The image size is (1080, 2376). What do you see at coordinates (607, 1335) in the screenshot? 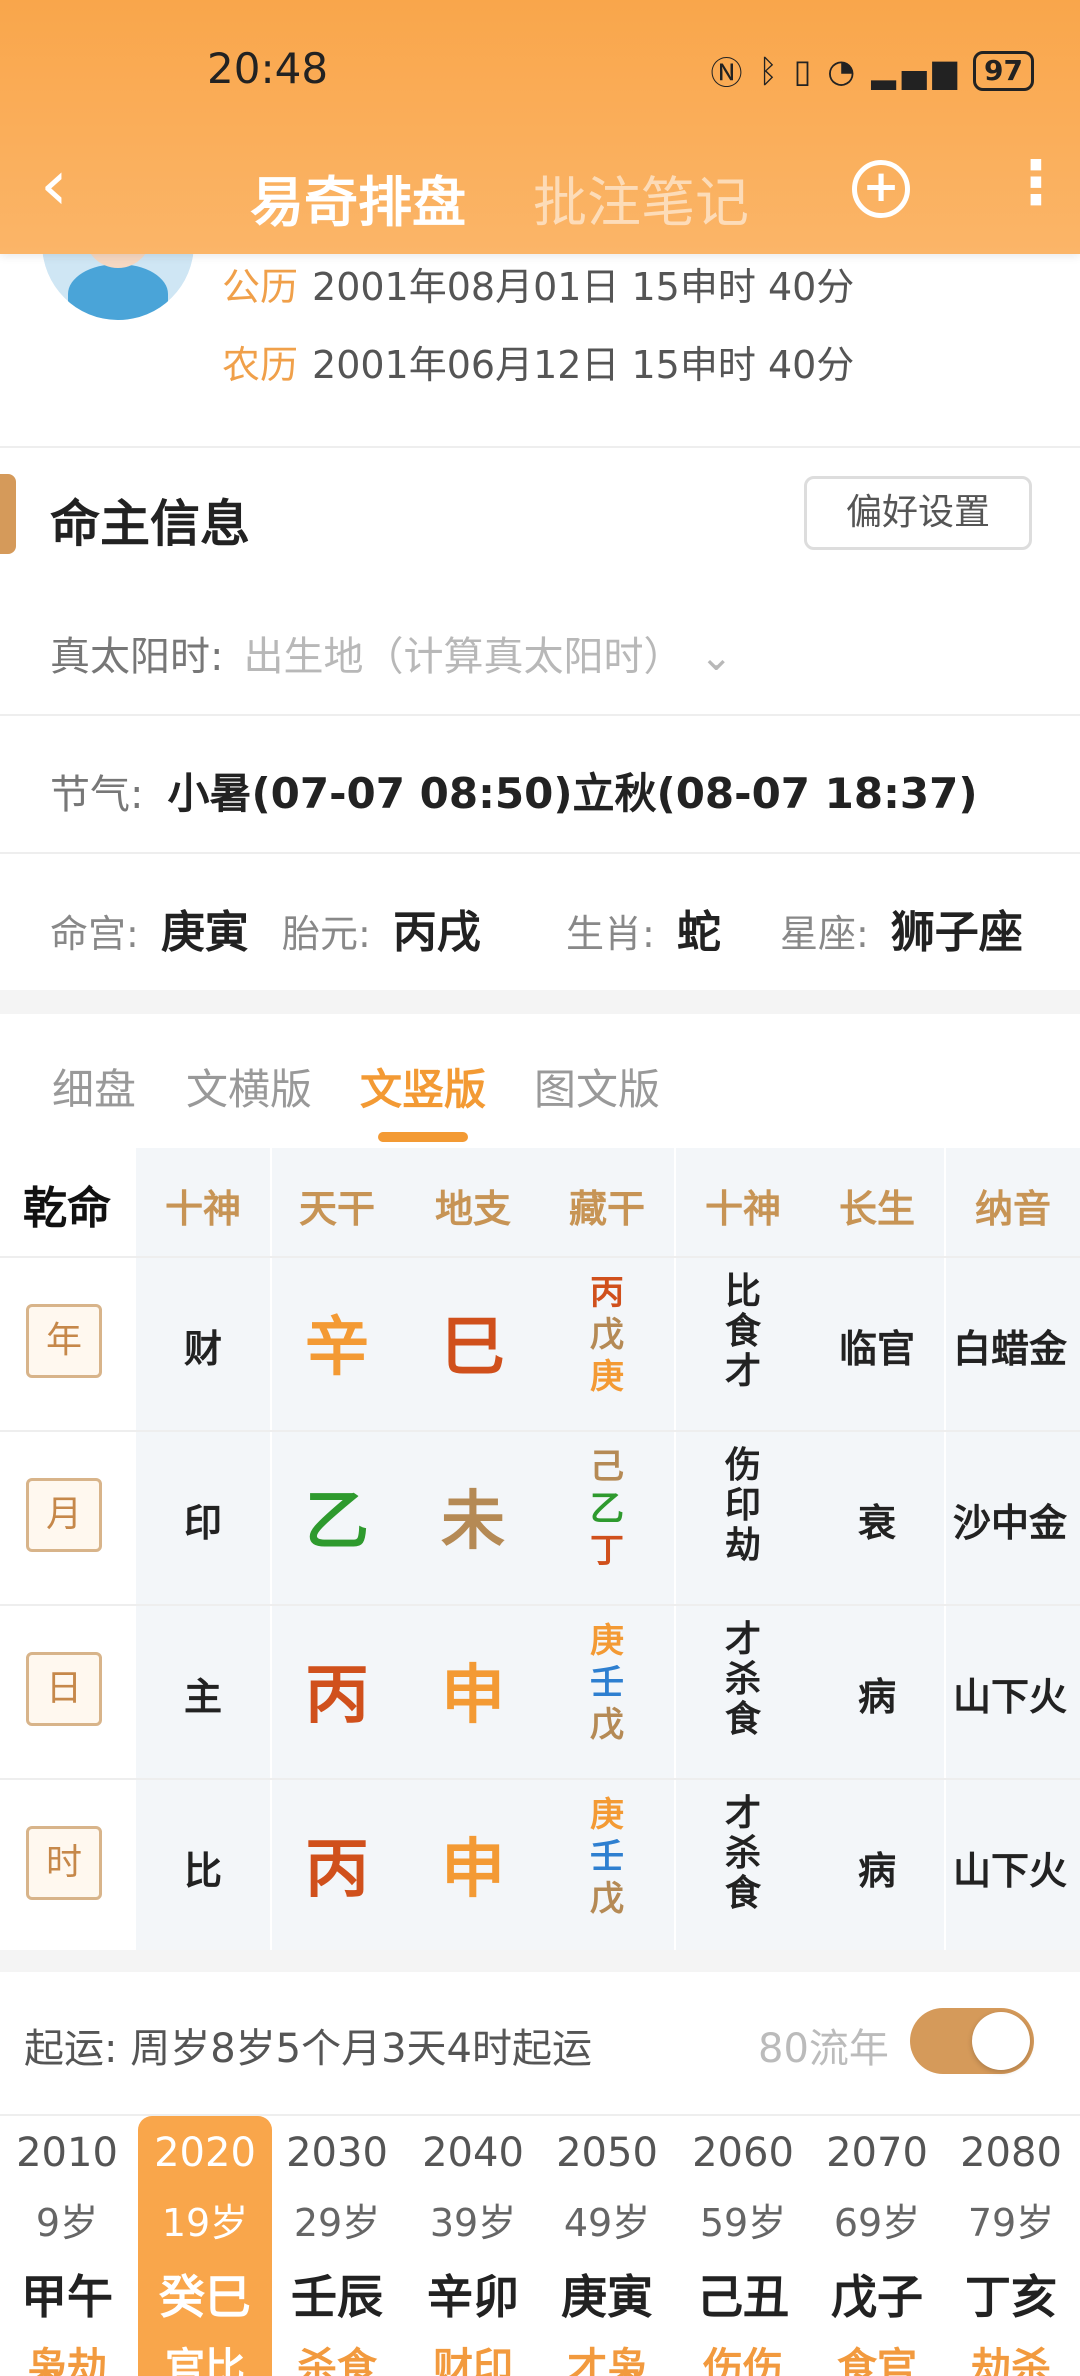
I see `canggan-cell: 丙 戊 庚` at bounding box center [607, 1335].